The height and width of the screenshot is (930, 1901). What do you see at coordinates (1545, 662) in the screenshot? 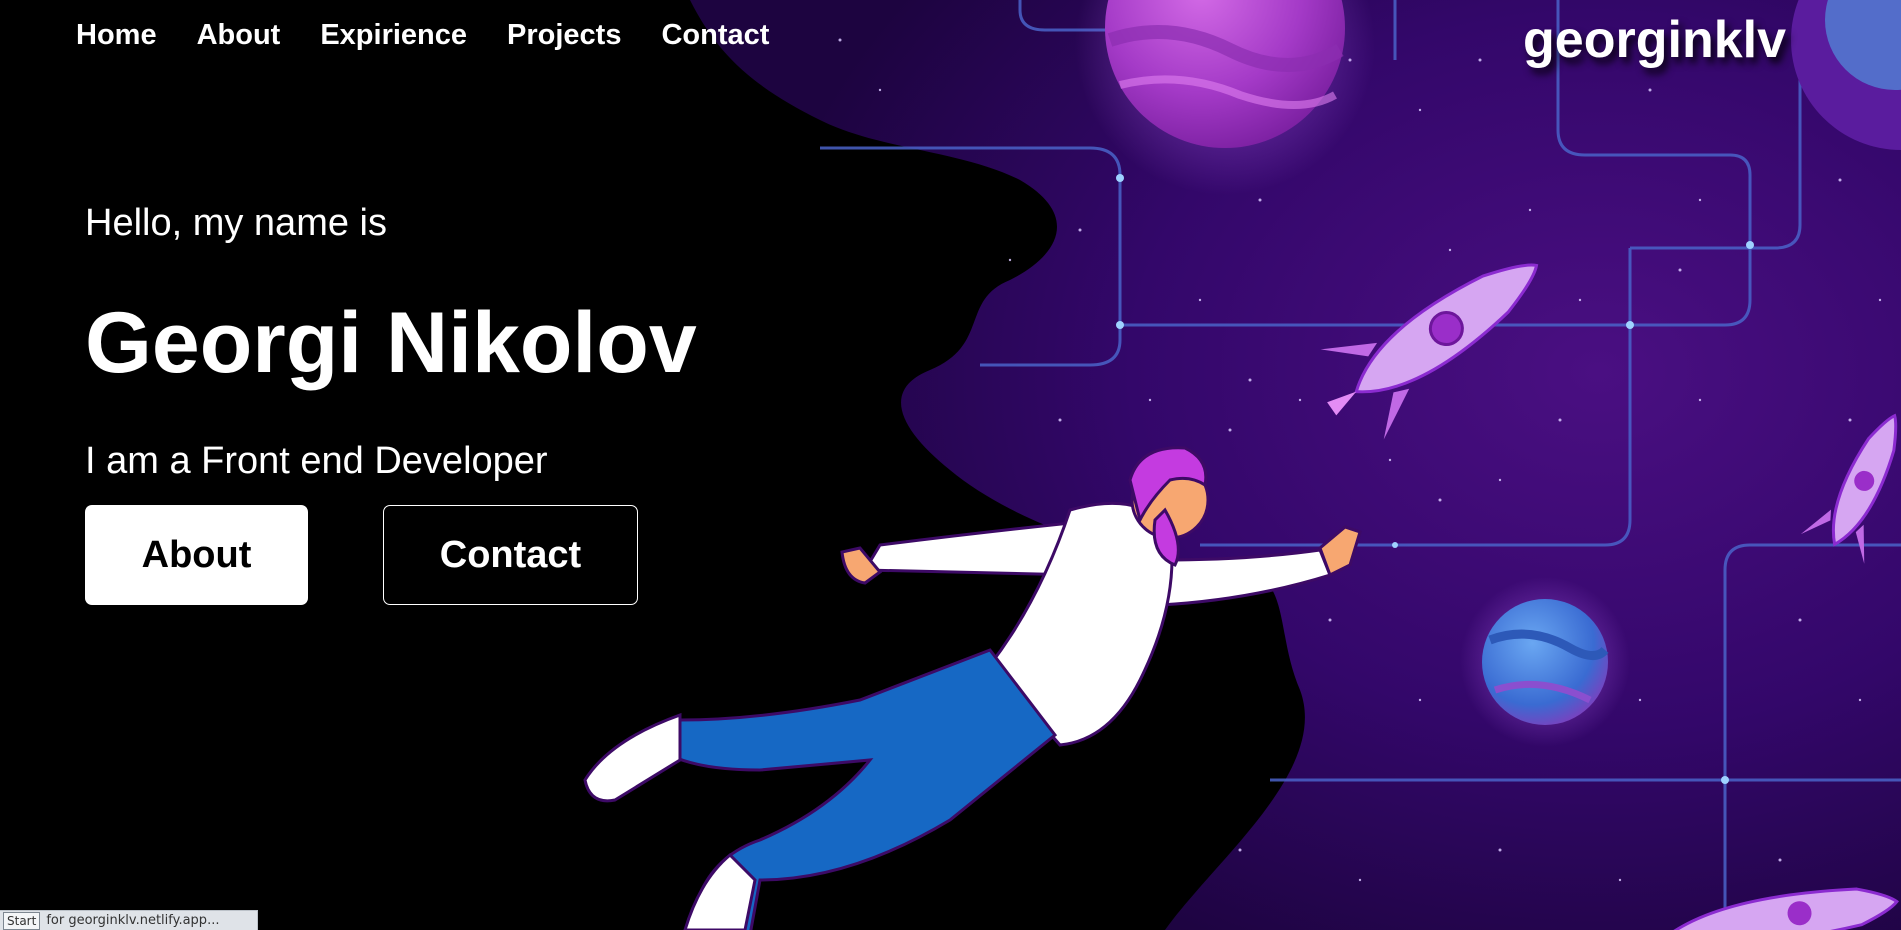
I see `planet-icon` at bounding box center [1545, 662].